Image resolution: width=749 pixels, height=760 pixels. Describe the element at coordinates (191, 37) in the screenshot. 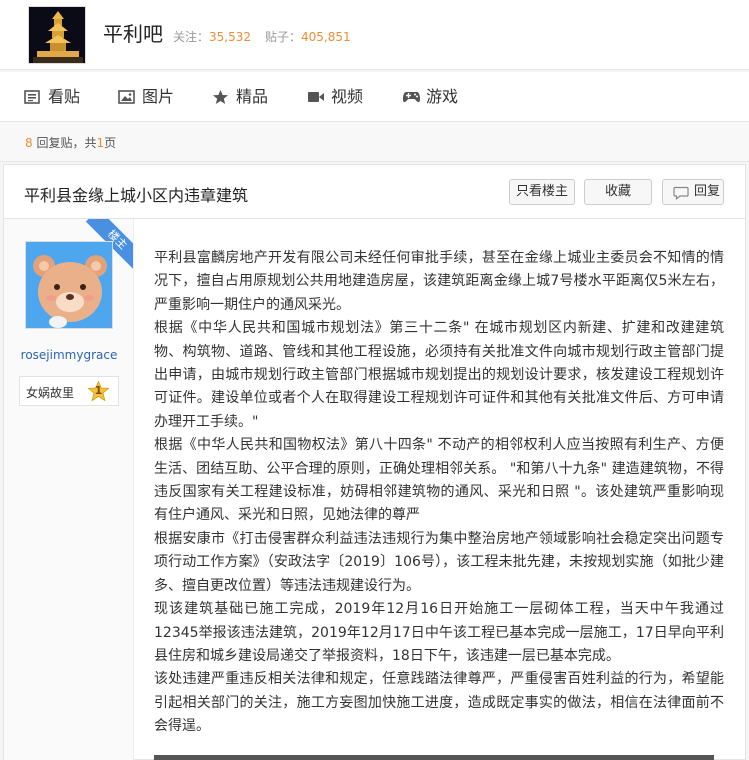

I see `follow-label: 关注：` at that location.